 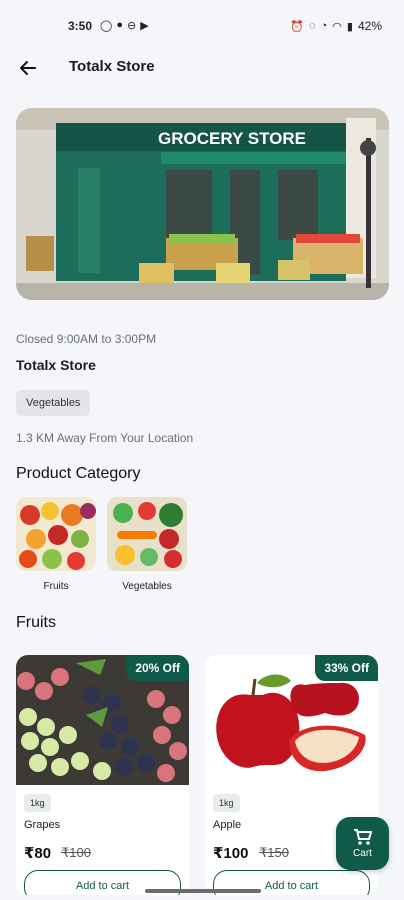 What do you see at coordinates (369, 26) in the screenshot?
I see `battery-level: 42%` at bounding box center [369, 26].